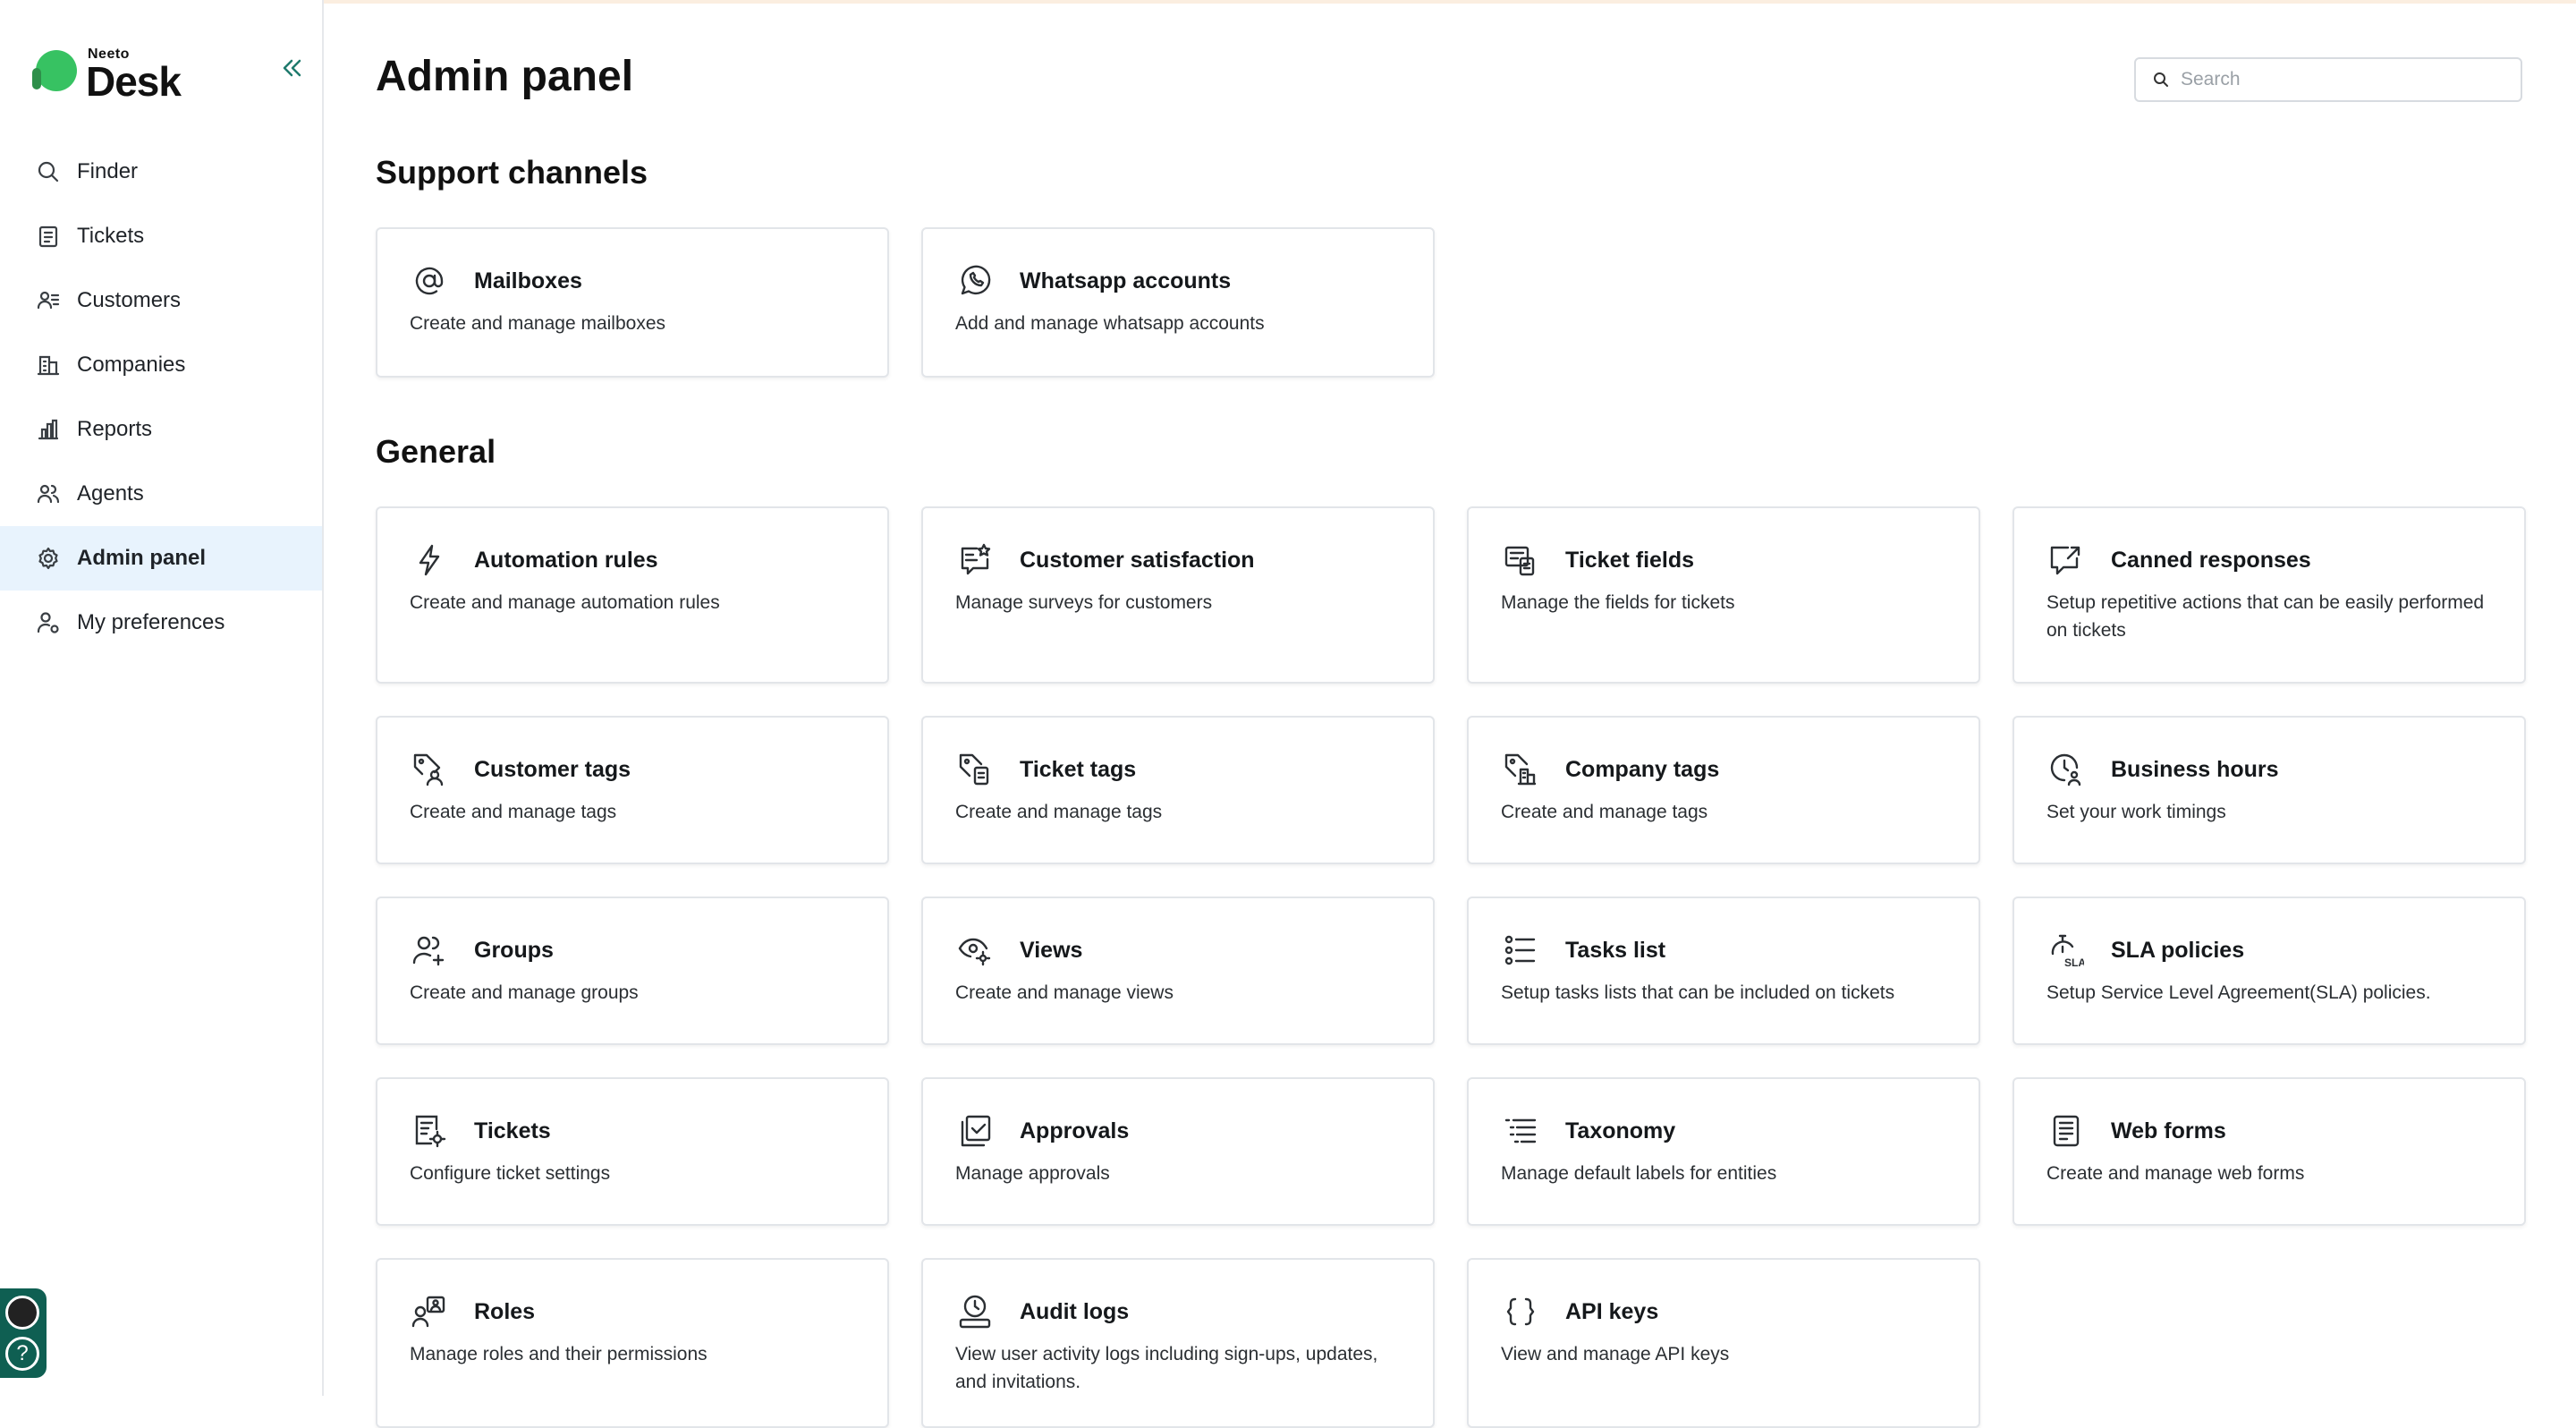  I want to click on app-logo: Neeto Desk, so click(123, 75).